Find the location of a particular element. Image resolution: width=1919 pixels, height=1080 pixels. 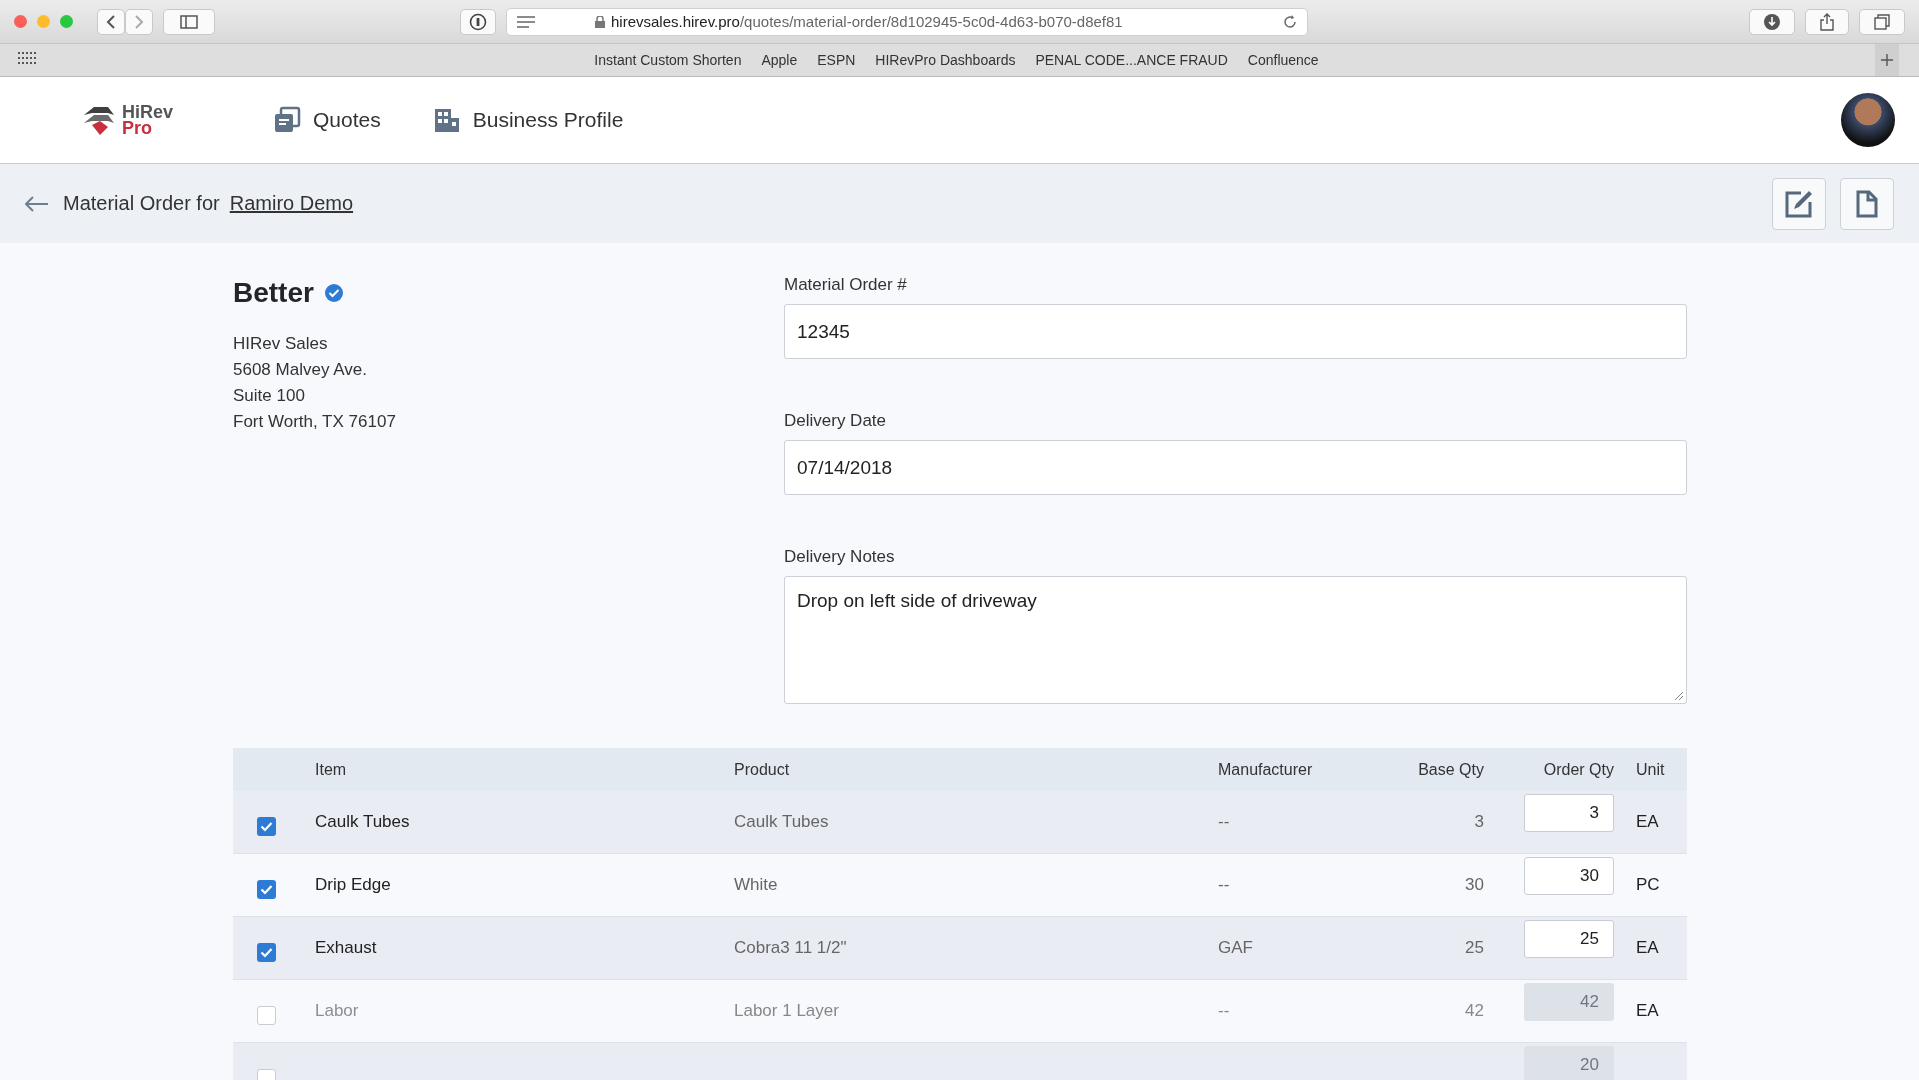

download-icon is located at coordinates (1772, 21).